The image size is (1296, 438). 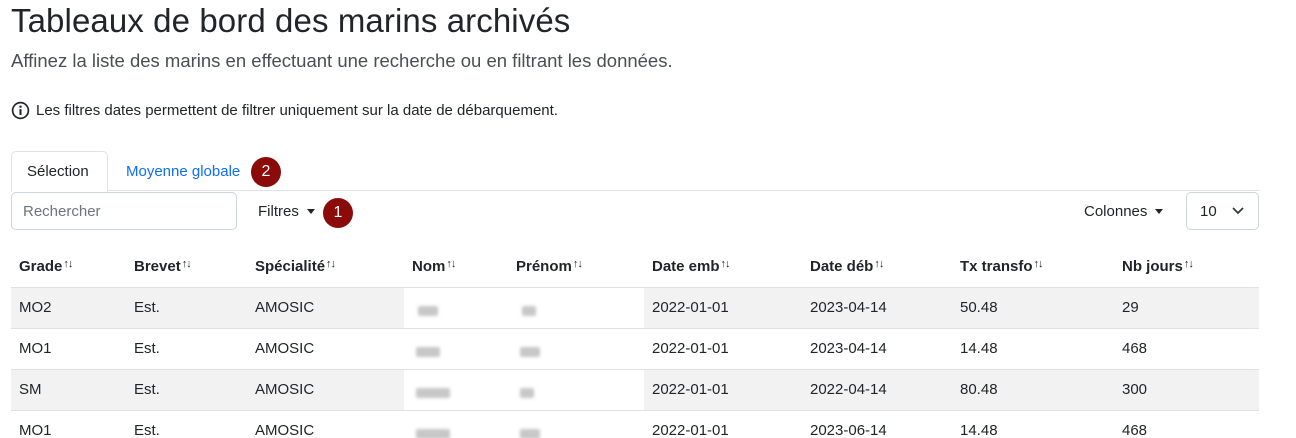 I want to click on columns-dropdown-button: Colonnes, so click(x=1123, y=211).